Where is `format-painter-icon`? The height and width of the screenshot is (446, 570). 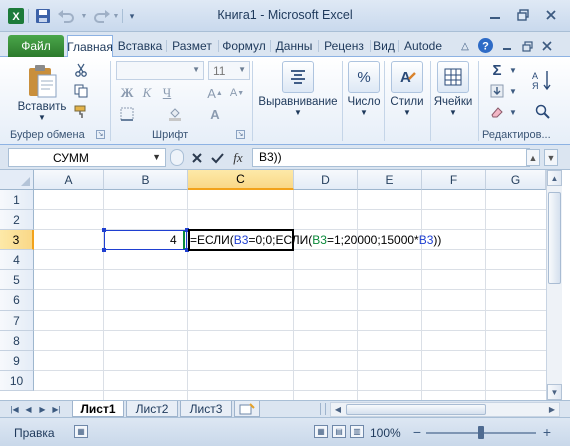 format-painter-icon is located at coordinates (81, 112).